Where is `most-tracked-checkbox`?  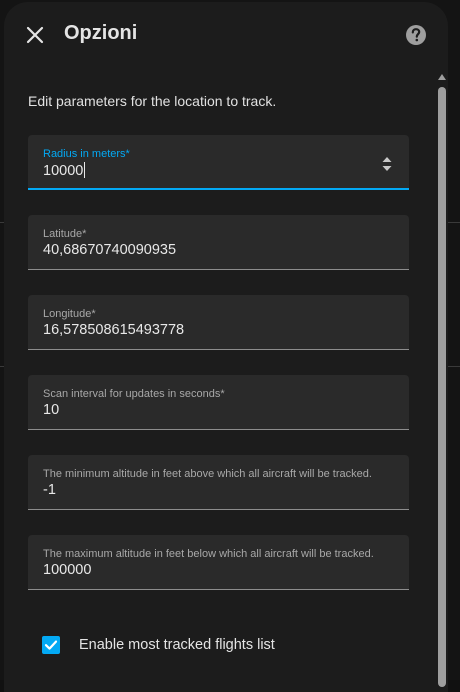 most-tracked-checkbox is located at coordinates (51, 645).